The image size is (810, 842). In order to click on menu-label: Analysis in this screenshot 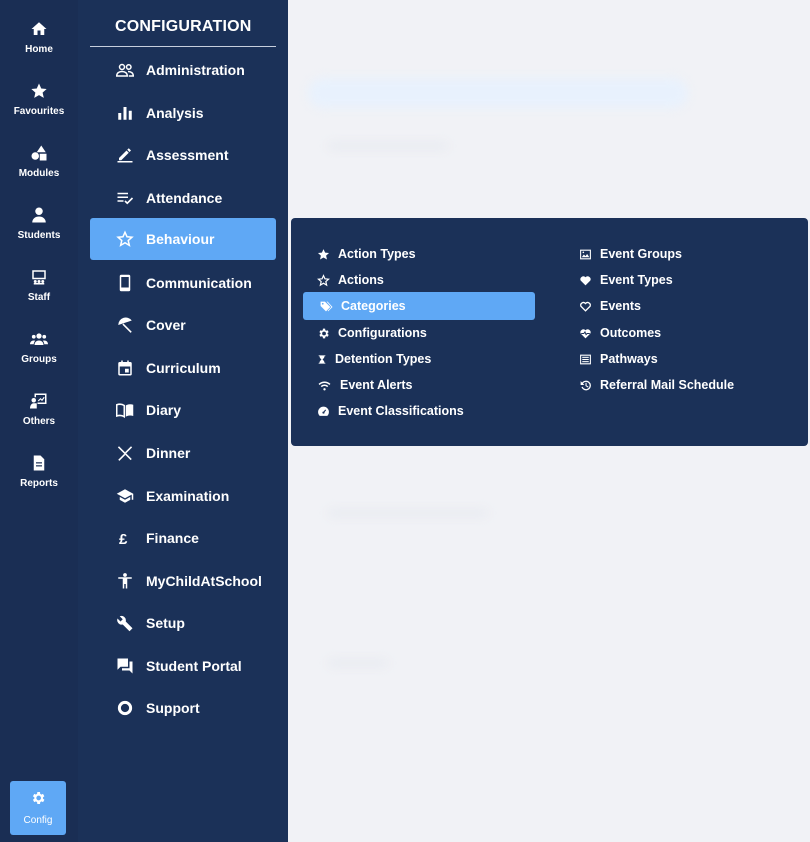, I will do `click(175, 113)`.